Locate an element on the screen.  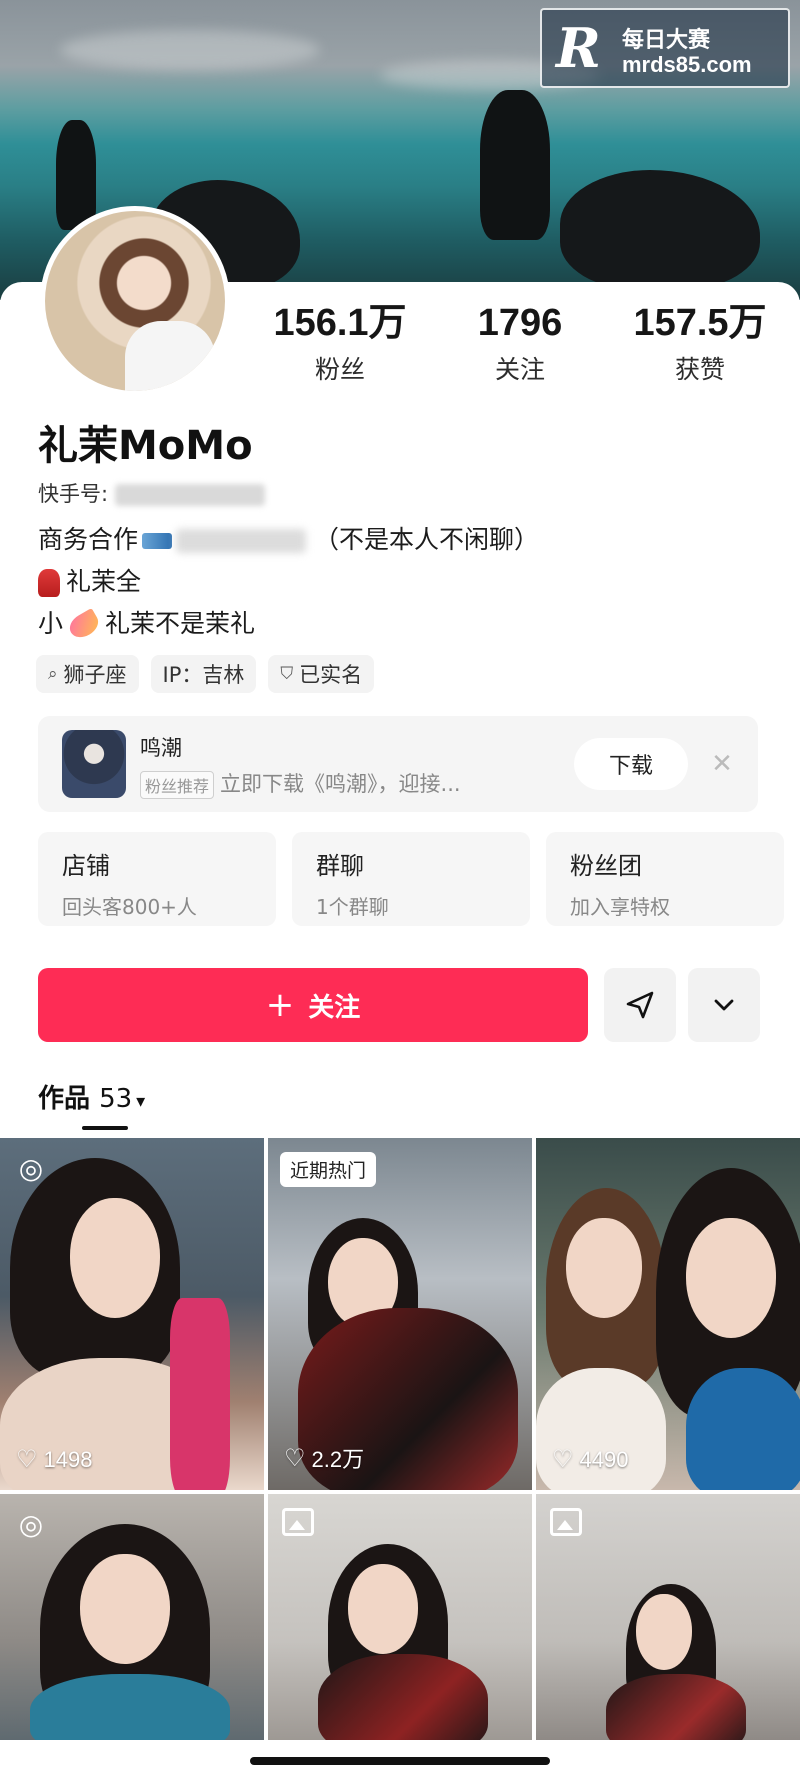
ad-title: 鸣潮 is located at coordinates (161, 748).